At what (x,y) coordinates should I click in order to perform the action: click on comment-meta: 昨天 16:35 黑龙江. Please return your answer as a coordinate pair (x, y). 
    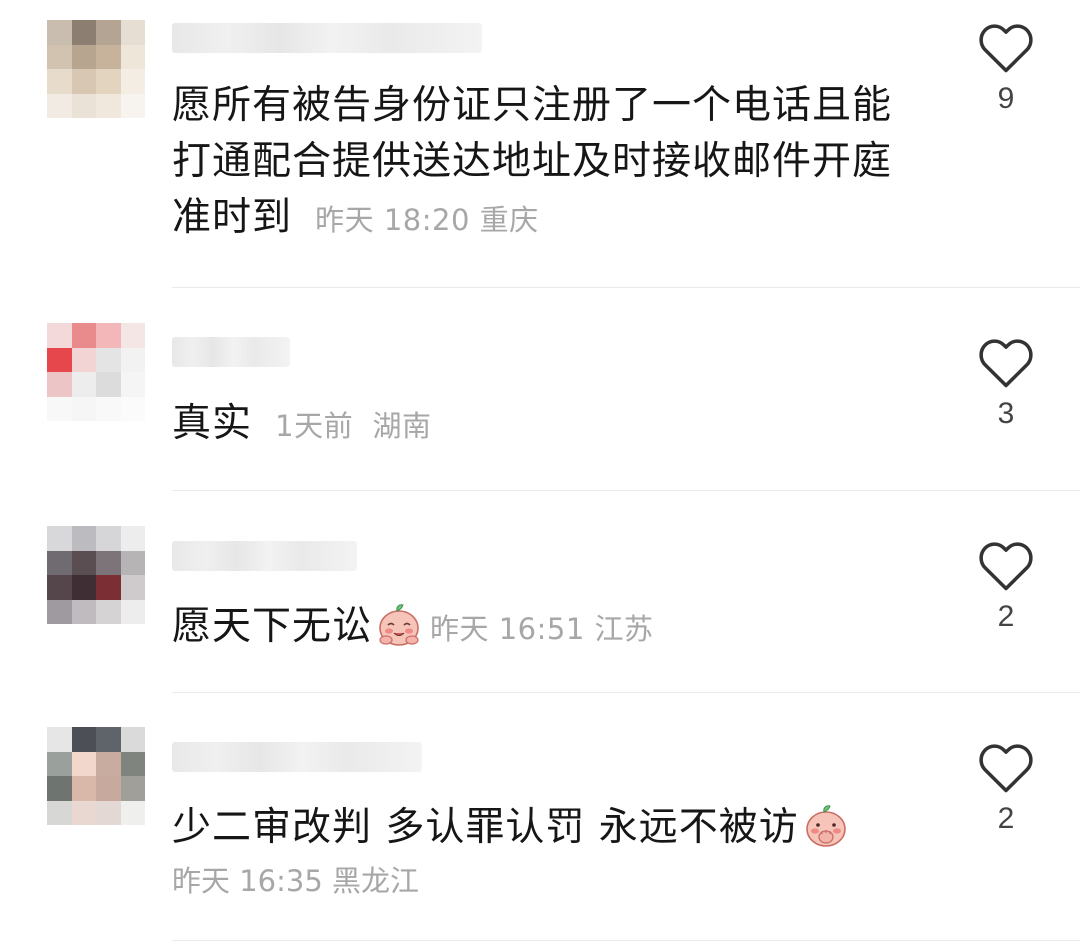
    Looking at the image, I should click on (295, 881).